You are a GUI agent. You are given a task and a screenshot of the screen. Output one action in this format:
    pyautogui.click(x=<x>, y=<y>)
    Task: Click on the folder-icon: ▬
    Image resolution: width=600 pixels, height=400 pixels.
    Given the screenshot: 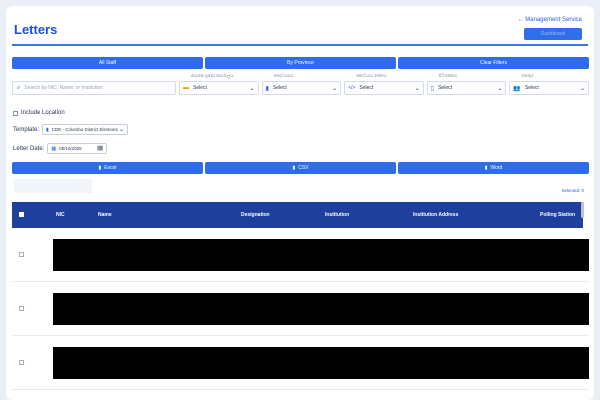 What is the action you would take?
    pyautogui.click(x=186, y=88)
    